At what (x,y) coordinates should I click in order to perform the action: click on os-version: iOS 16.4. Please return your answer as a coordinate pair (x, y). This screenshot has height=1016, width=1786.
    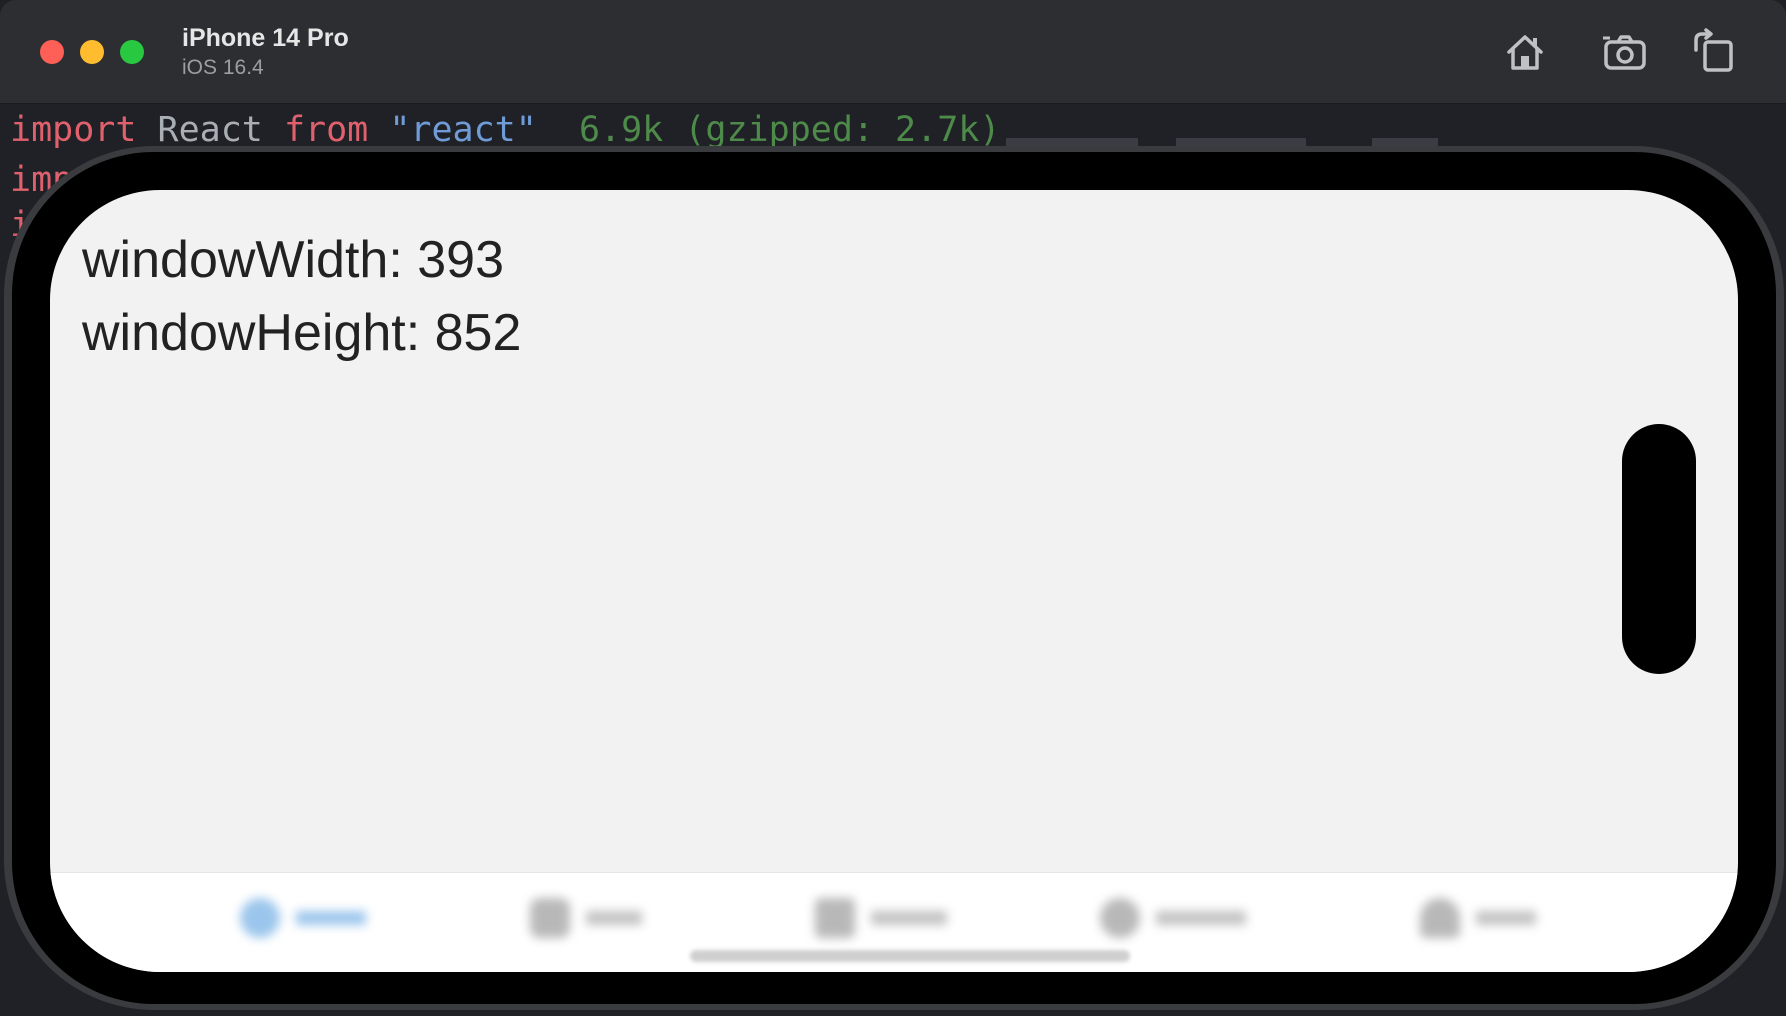
    Looking at the image, I should click on (223, 67).